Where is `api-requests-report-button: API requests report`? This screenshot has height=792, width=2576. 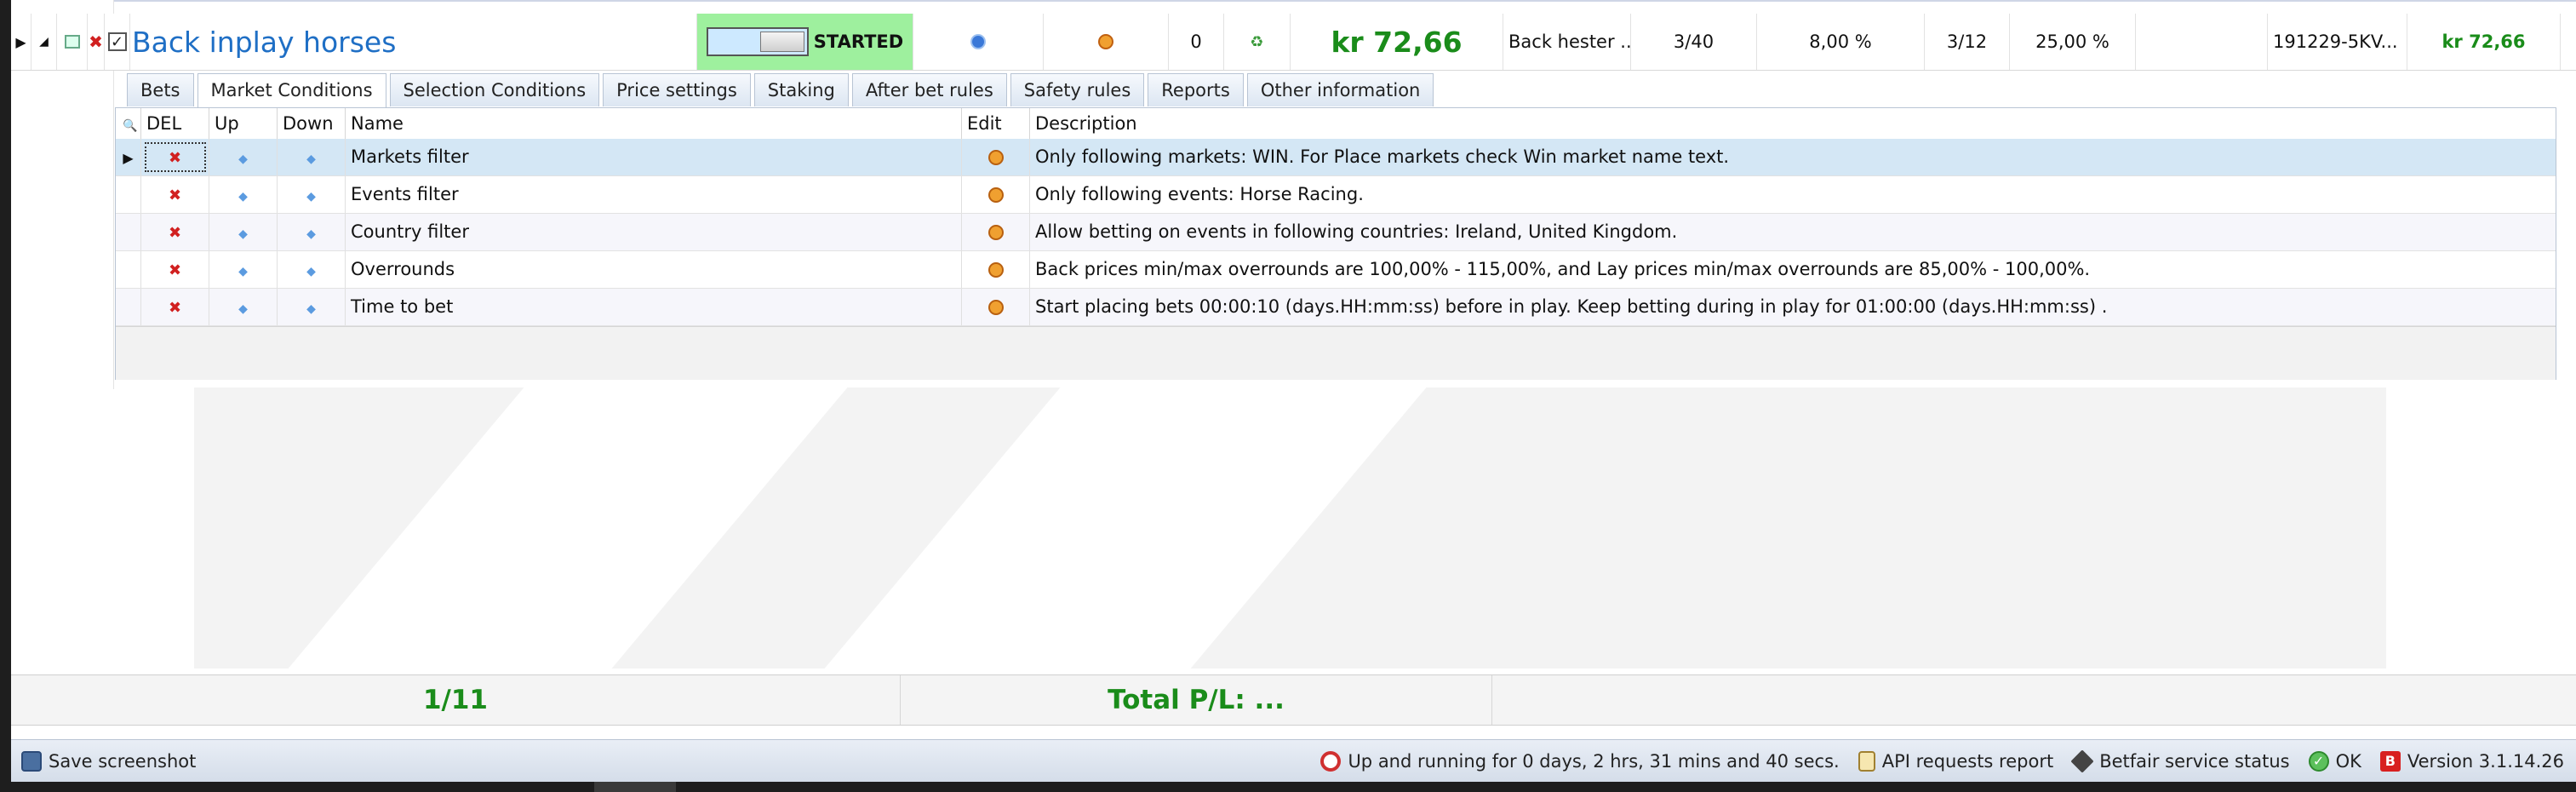 api-requests-report-button: API requests report is located at coordinates (1955, 761).